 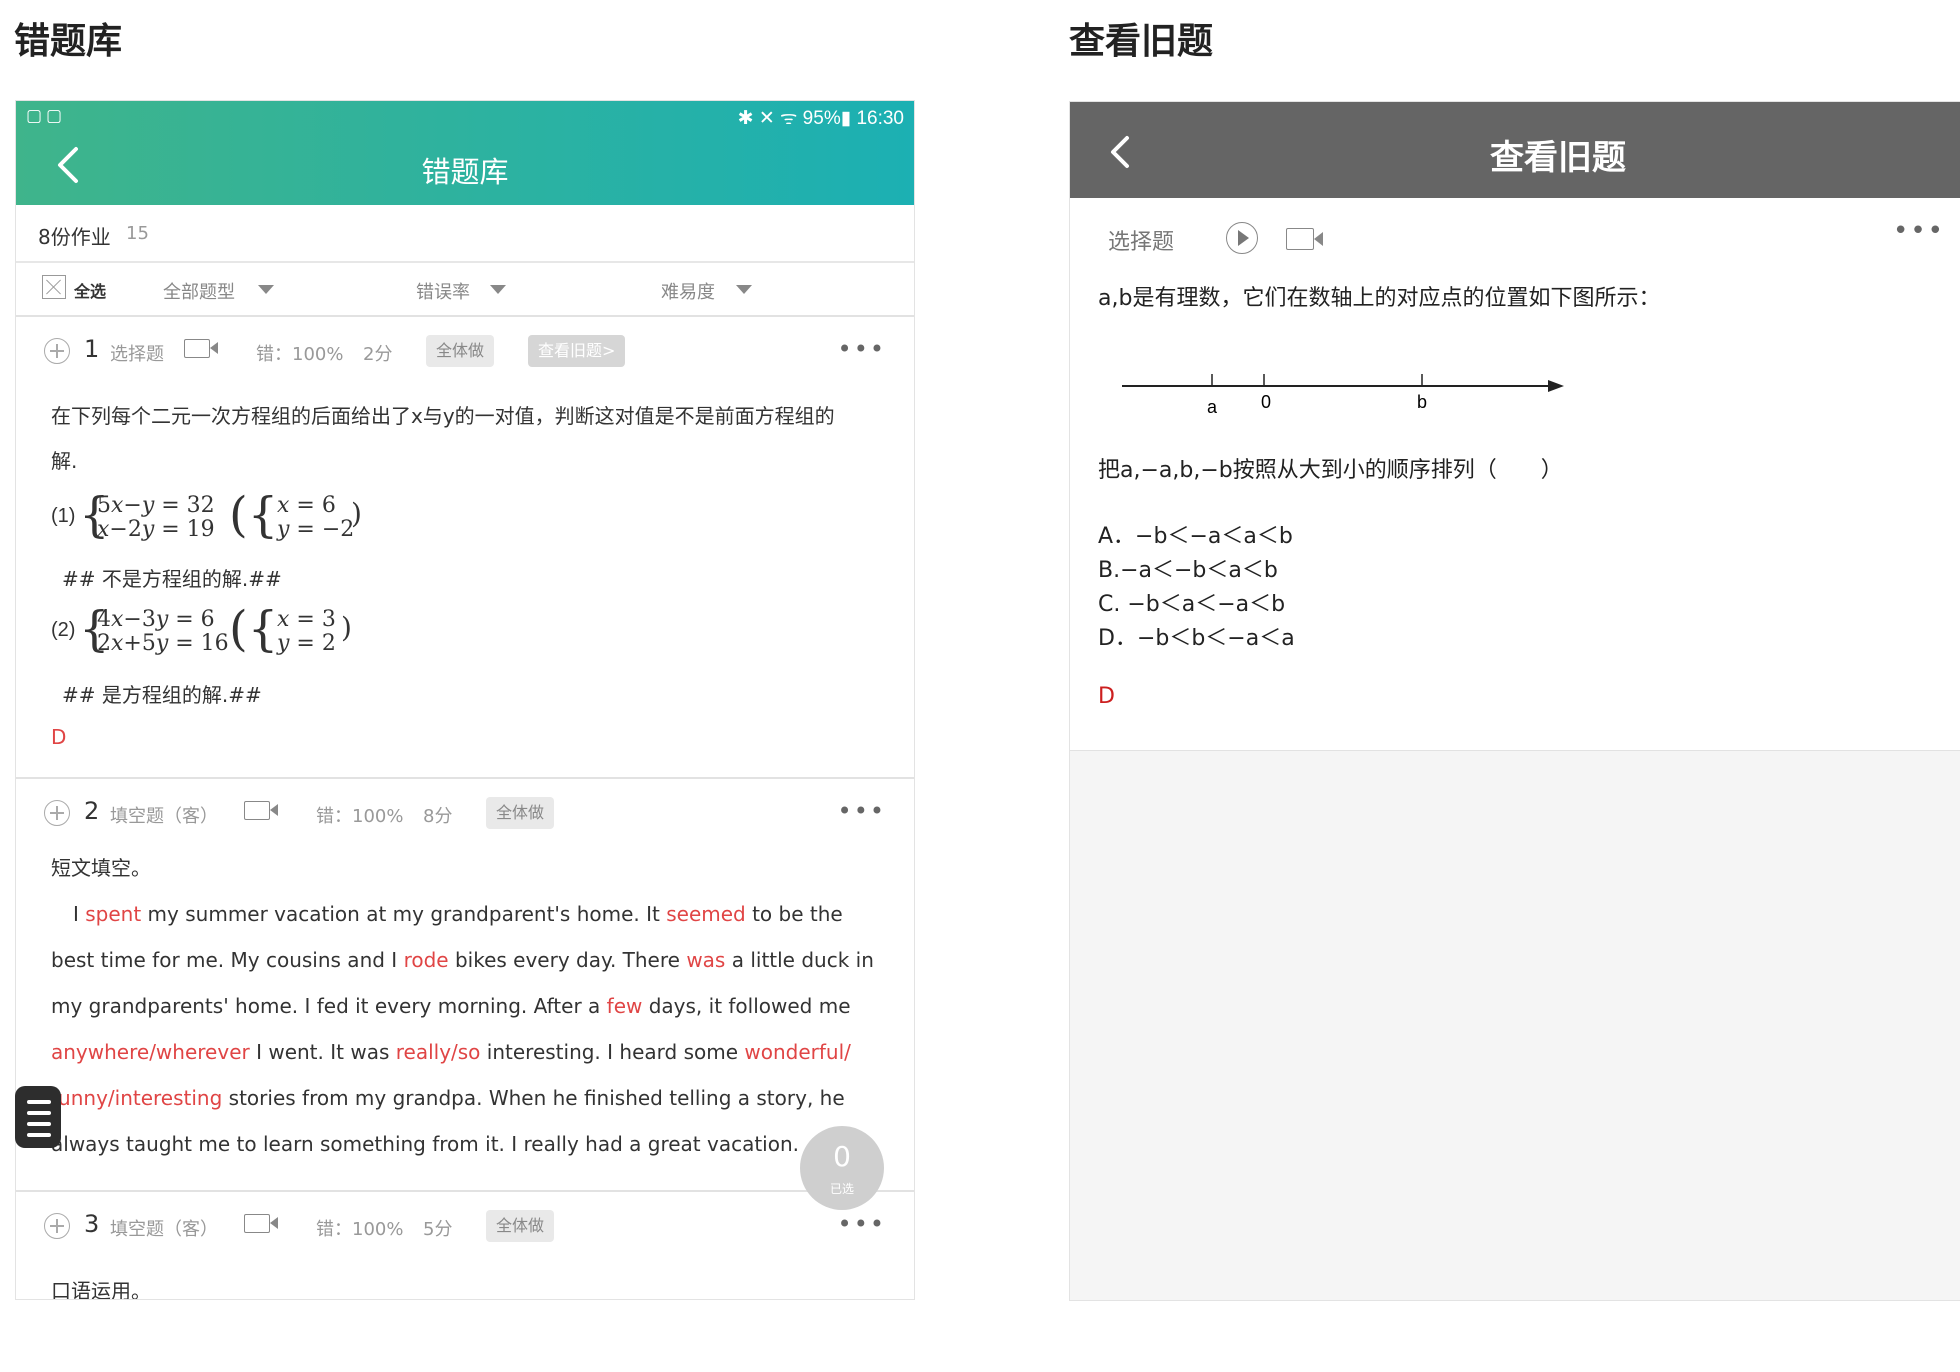 What do you see at coordinates (92, 349) in the screenshot?
I see `question-number: 1` at bounding box center [92, 349].